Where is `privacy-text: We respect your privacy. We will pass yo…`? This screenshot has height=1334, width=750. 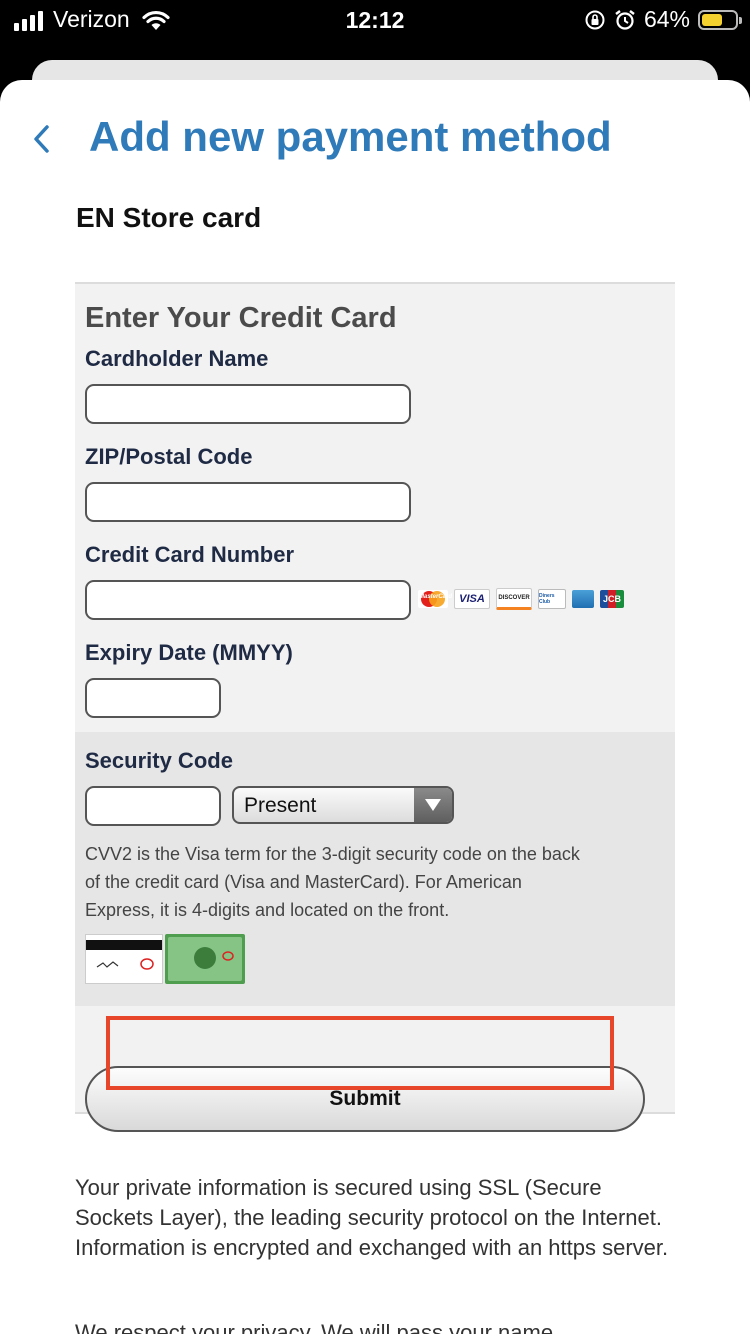 privacy-text: We respect your privacy. We will pass yo… is located at coordinates (314, 1327).